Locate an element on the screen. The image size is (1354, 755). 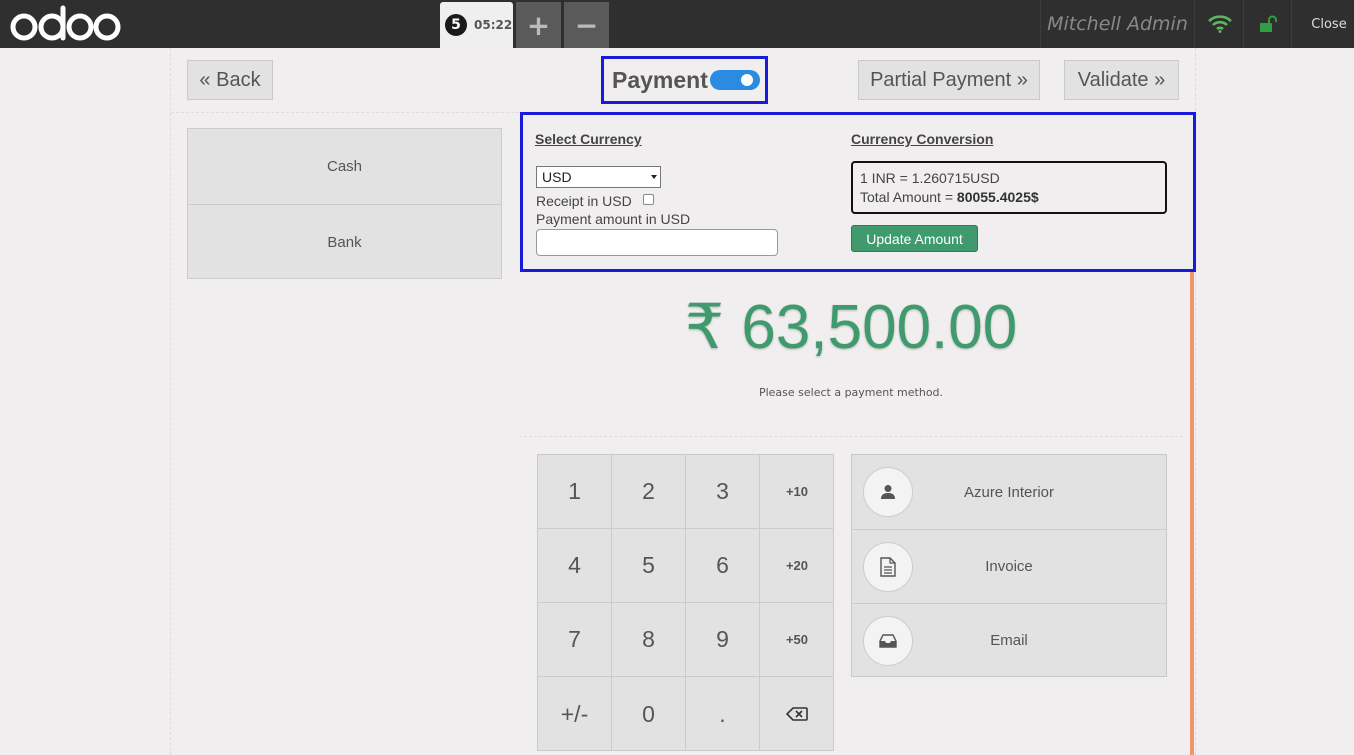
payment-methods-list: Cash Bank is located at coordinates (344, 203).